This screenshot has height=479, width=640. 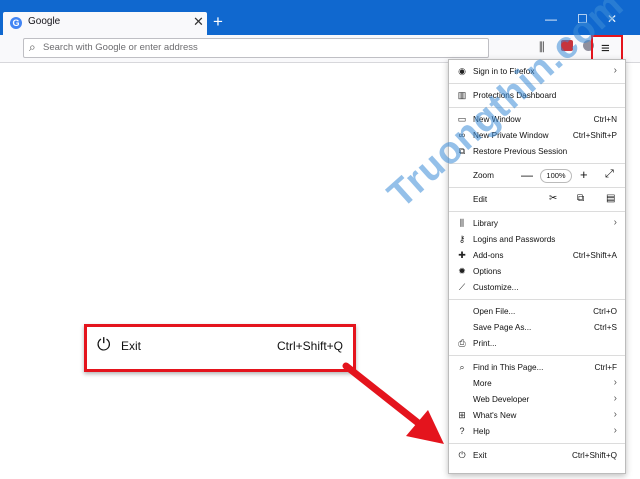 I want to click on menu-item-addons: ✚ Add-ons Ctrl+Shift+A, so click(x=537, y=256).